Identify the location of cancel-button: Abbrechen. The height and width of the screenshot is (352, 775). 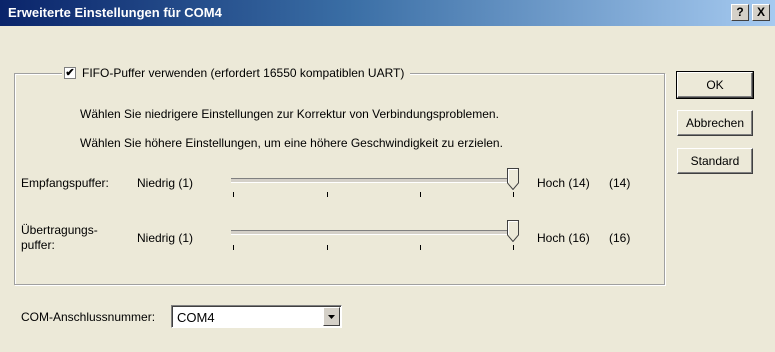
(715, 123).